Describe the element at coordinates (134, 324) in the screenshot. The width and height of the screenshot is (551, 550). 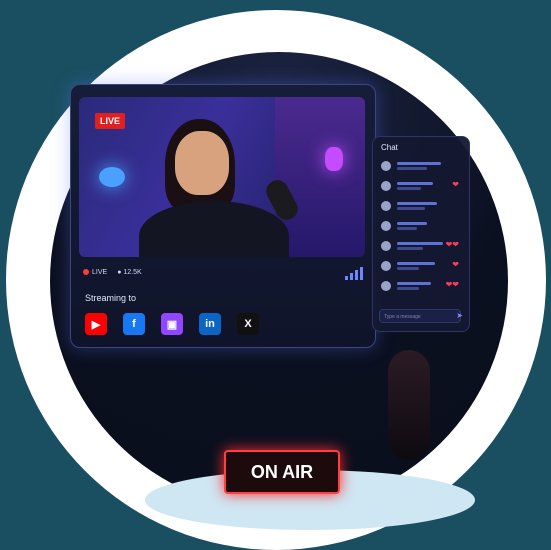
I see `facebook-icon: f` at that location.